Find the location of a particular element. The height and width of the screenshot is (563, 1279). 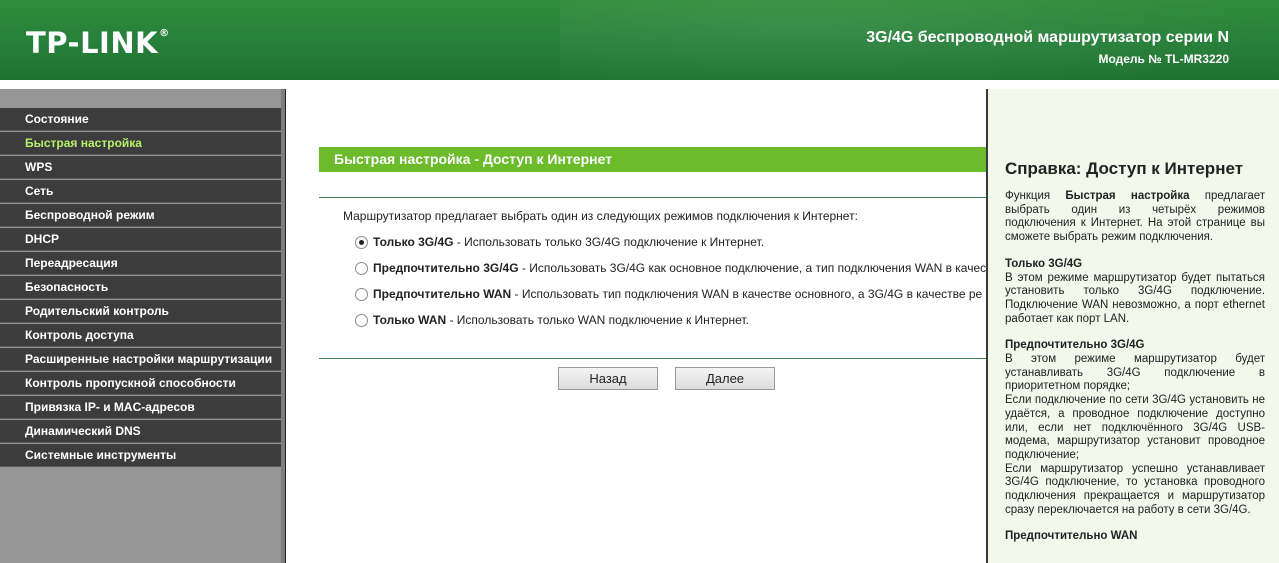

help-intro-prefix: Функция is located at coordinates (1035, 196).